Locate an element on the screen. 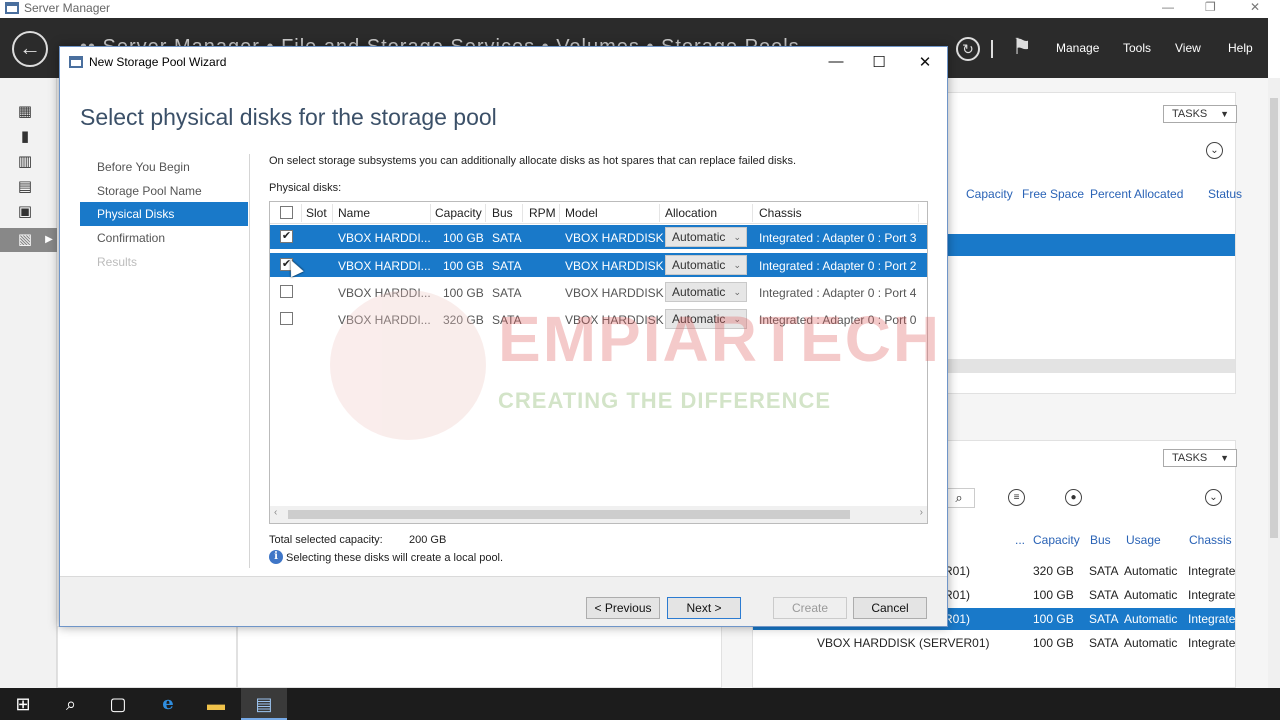 The image size is (1280, 720). nav-before-you-begin: Before You Begin is located at coordinates (164, 167).